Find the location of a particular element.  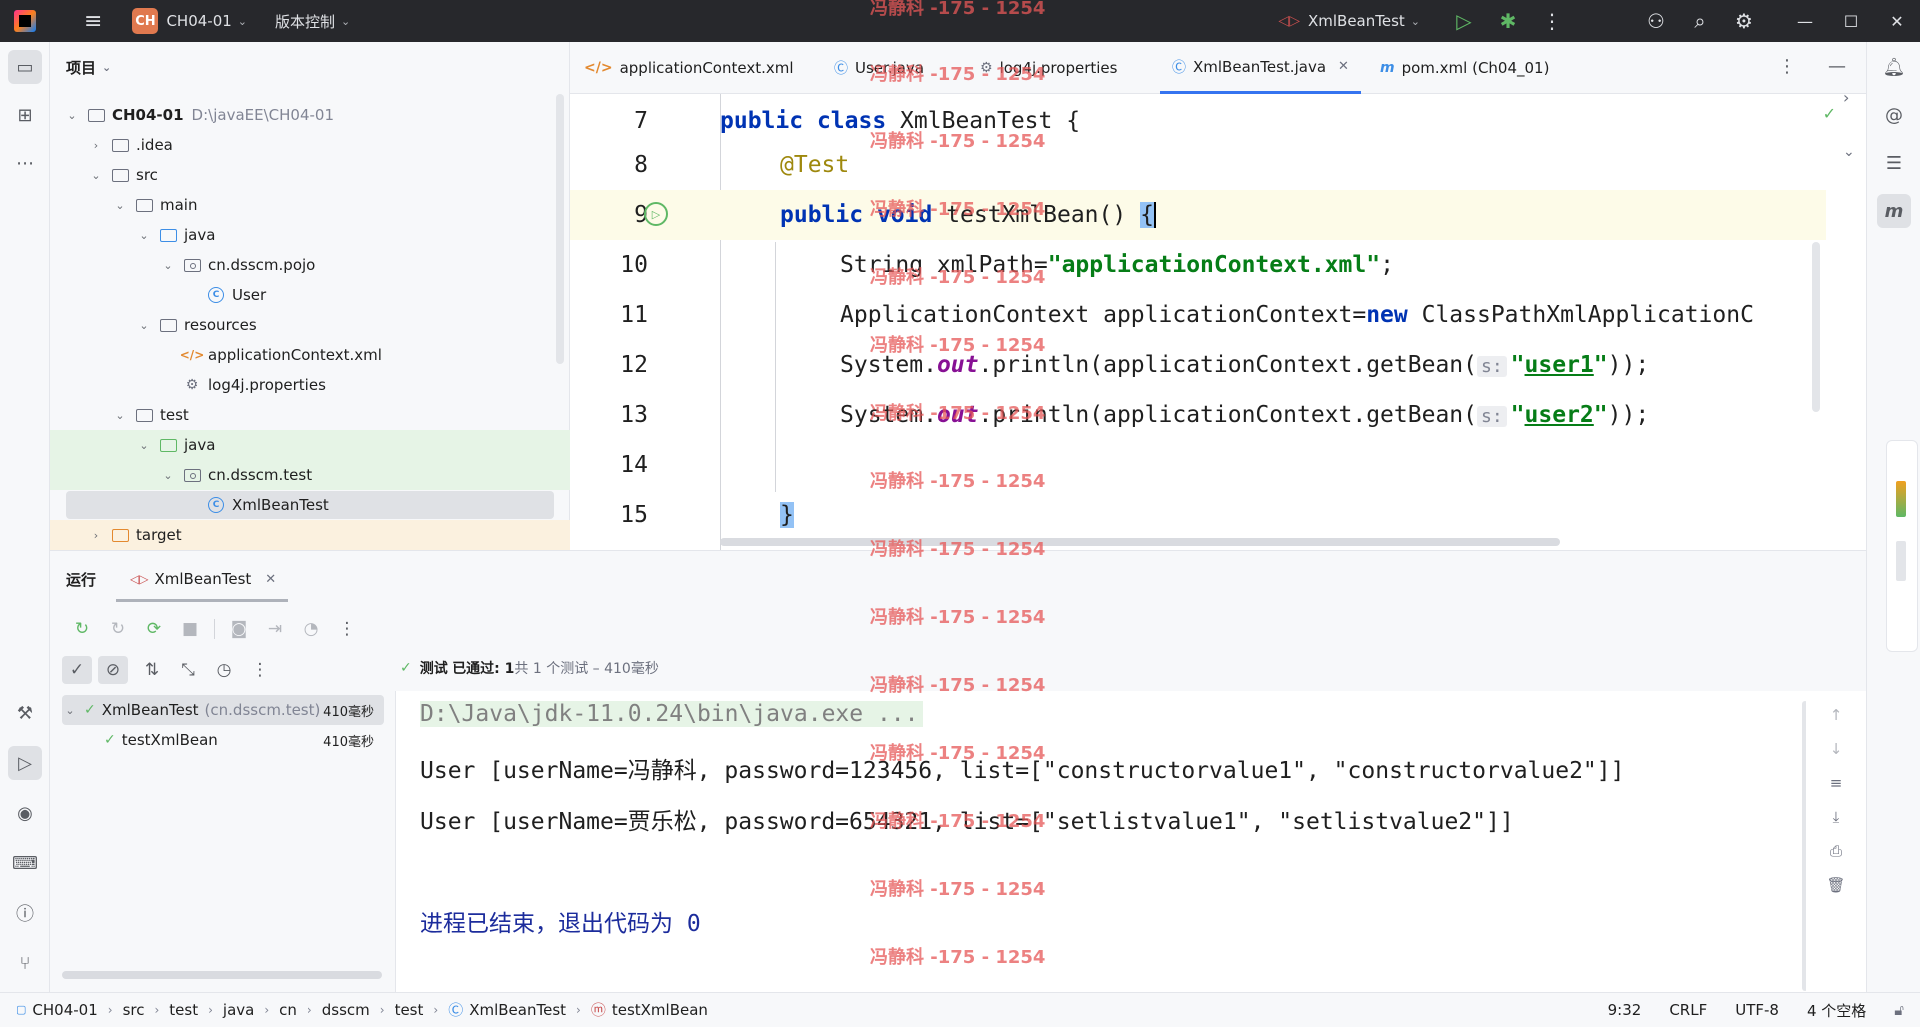

sort-icon: ⇅ is located at coordinates (152, 670).